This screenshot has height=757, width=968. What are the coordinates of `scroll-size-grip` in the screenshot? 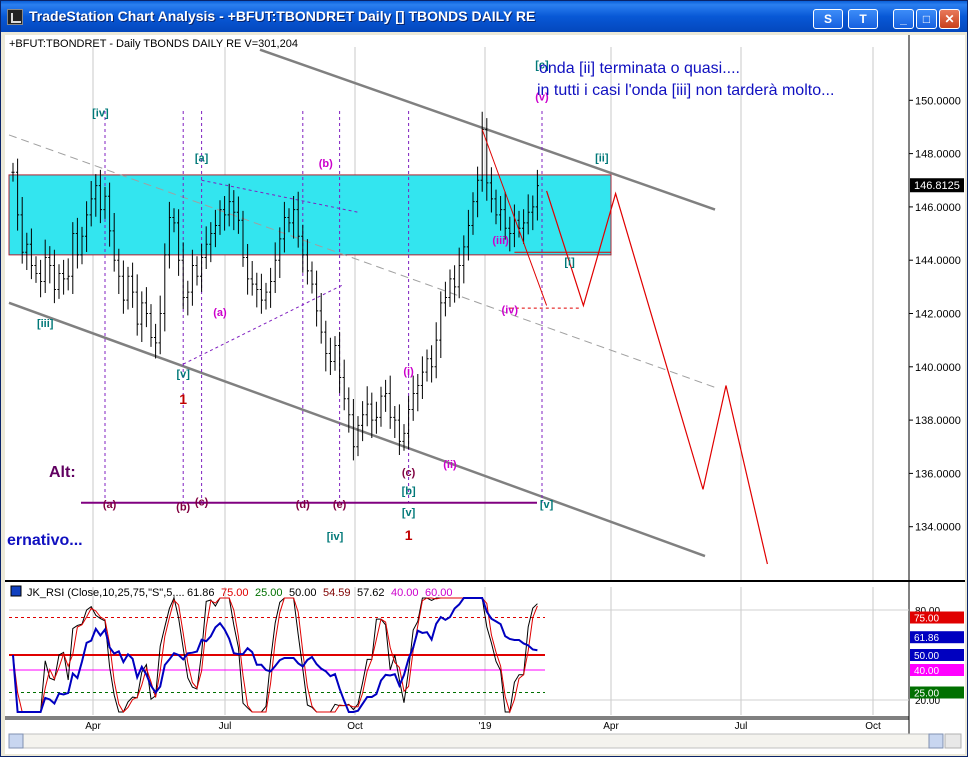 It's located at (953, 741).